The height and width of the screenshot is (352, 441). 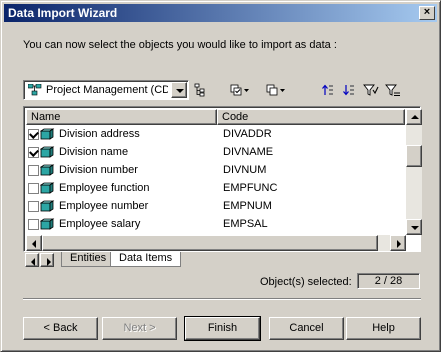 I want to click on clear-filter-icon, so click(x=392, y=90).